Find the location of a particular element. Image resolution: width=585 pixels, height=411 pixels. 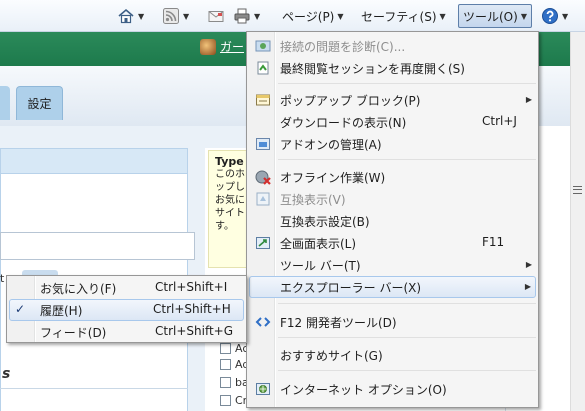

page-menu-label: ページ(P) is located at coordinates (308, 16).